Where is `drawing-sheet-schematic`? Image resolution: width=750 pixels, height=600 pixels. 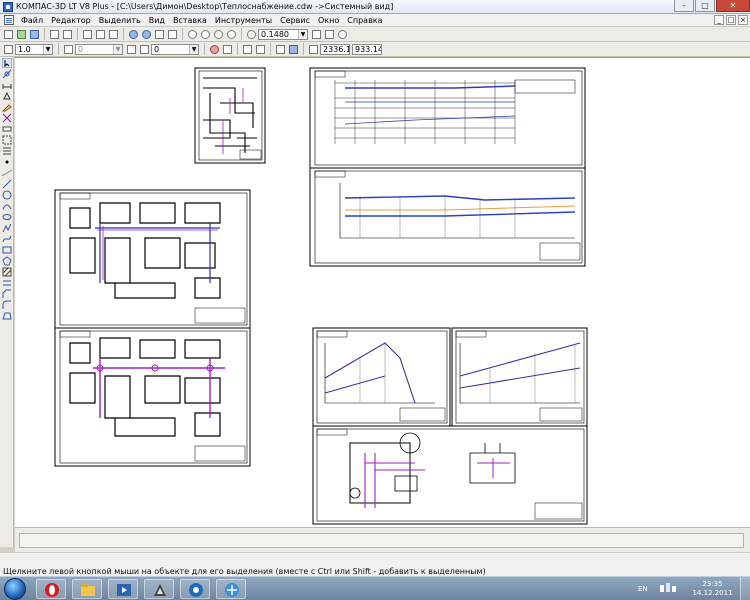
drawing-sheet-schematic is located at coordinates (230, 115).